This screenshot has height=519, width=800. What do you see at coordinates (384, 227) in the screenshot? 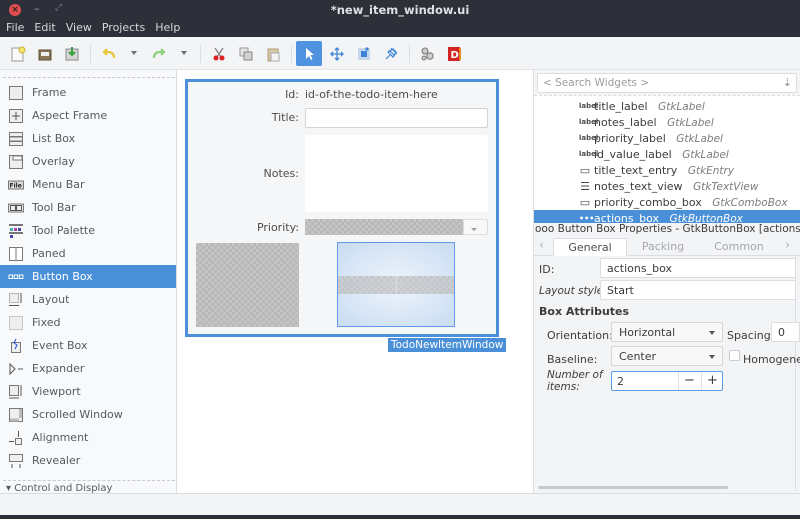
I see `priority-combo-box` at bounding box center [384, 227].